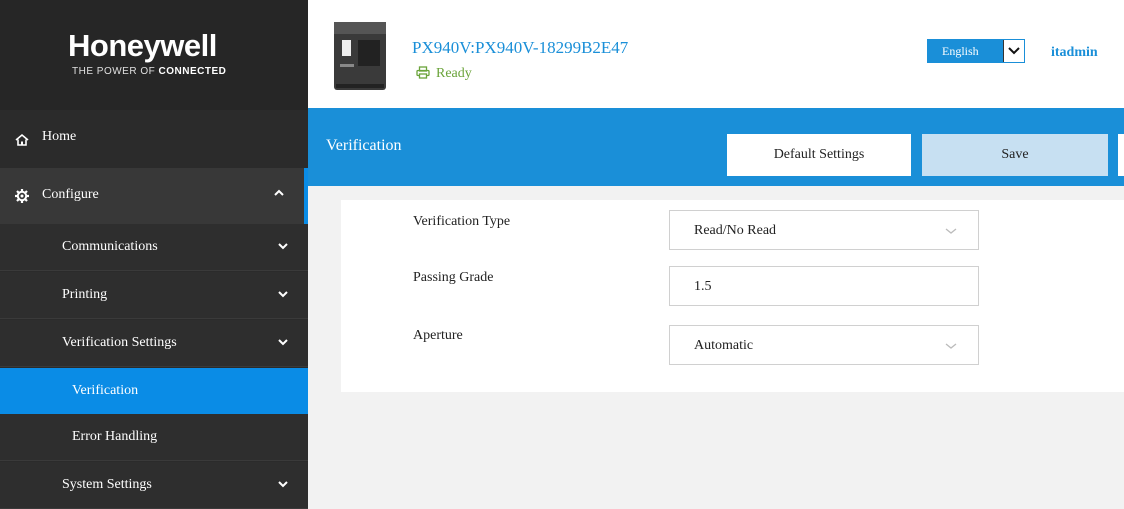 The width and height of the screenshot is (1124, 509). What do you see at coordinates (1074, 53) in the screenshot?
I see `user-menu: itadmin` at bounding box center [1074, 53].